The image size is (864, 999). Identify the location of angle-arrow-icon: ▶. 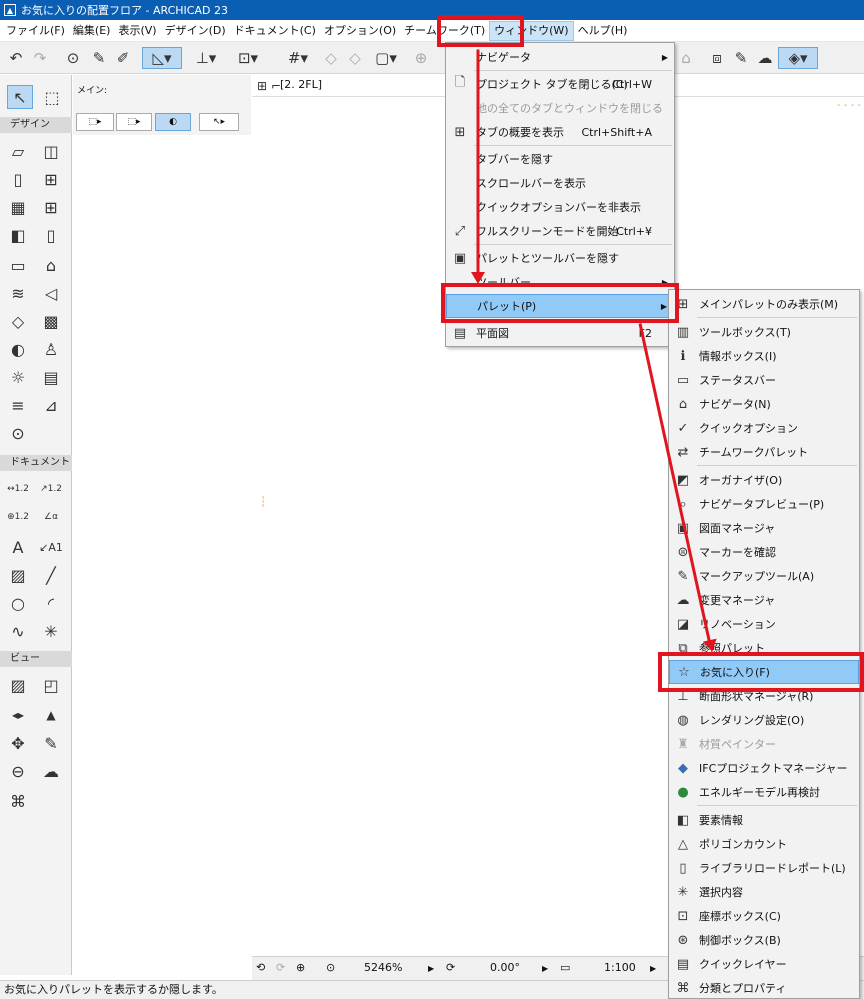
(545, 968).